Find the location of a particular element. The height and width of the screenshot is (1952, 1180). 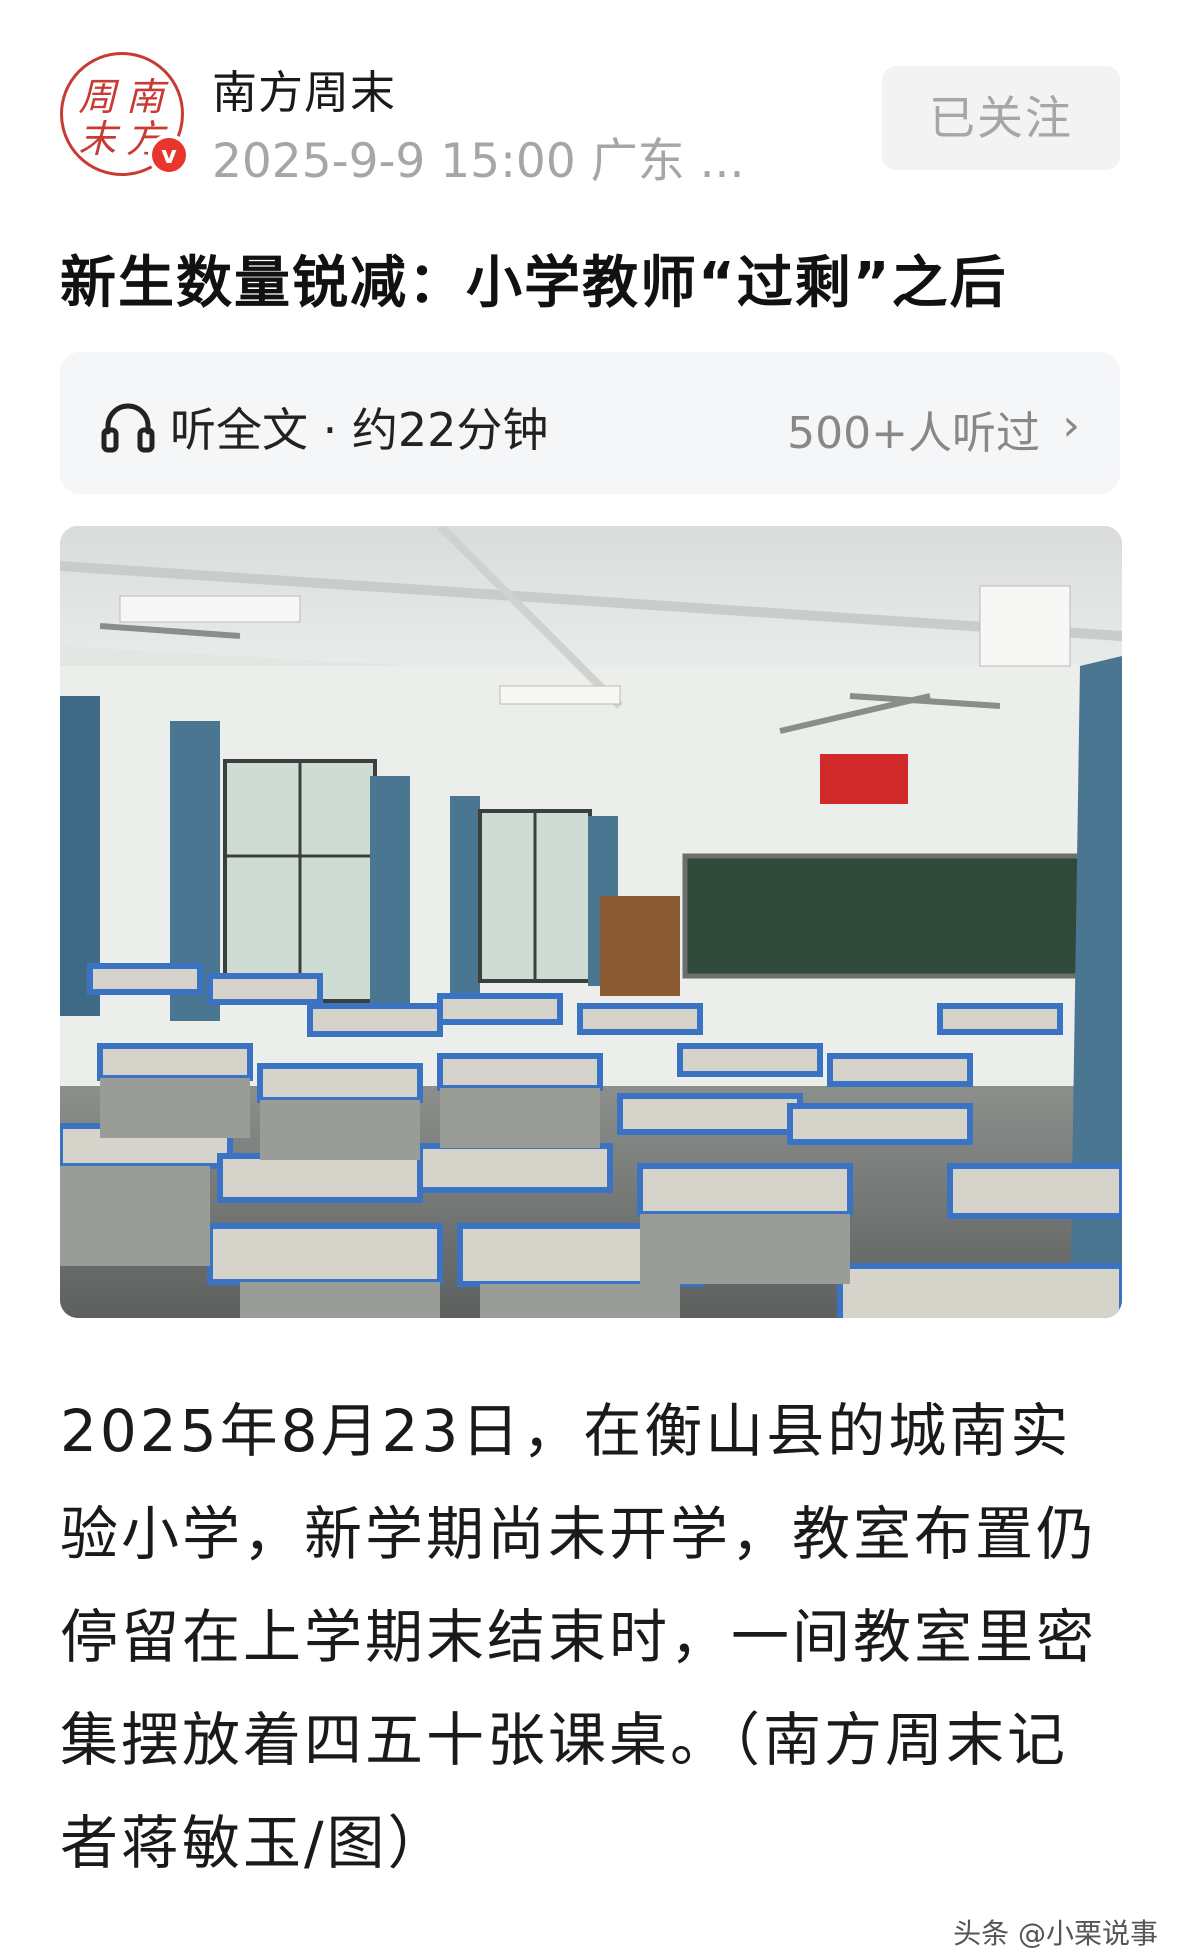

headphone-icon is located at coordinates (128, 428).